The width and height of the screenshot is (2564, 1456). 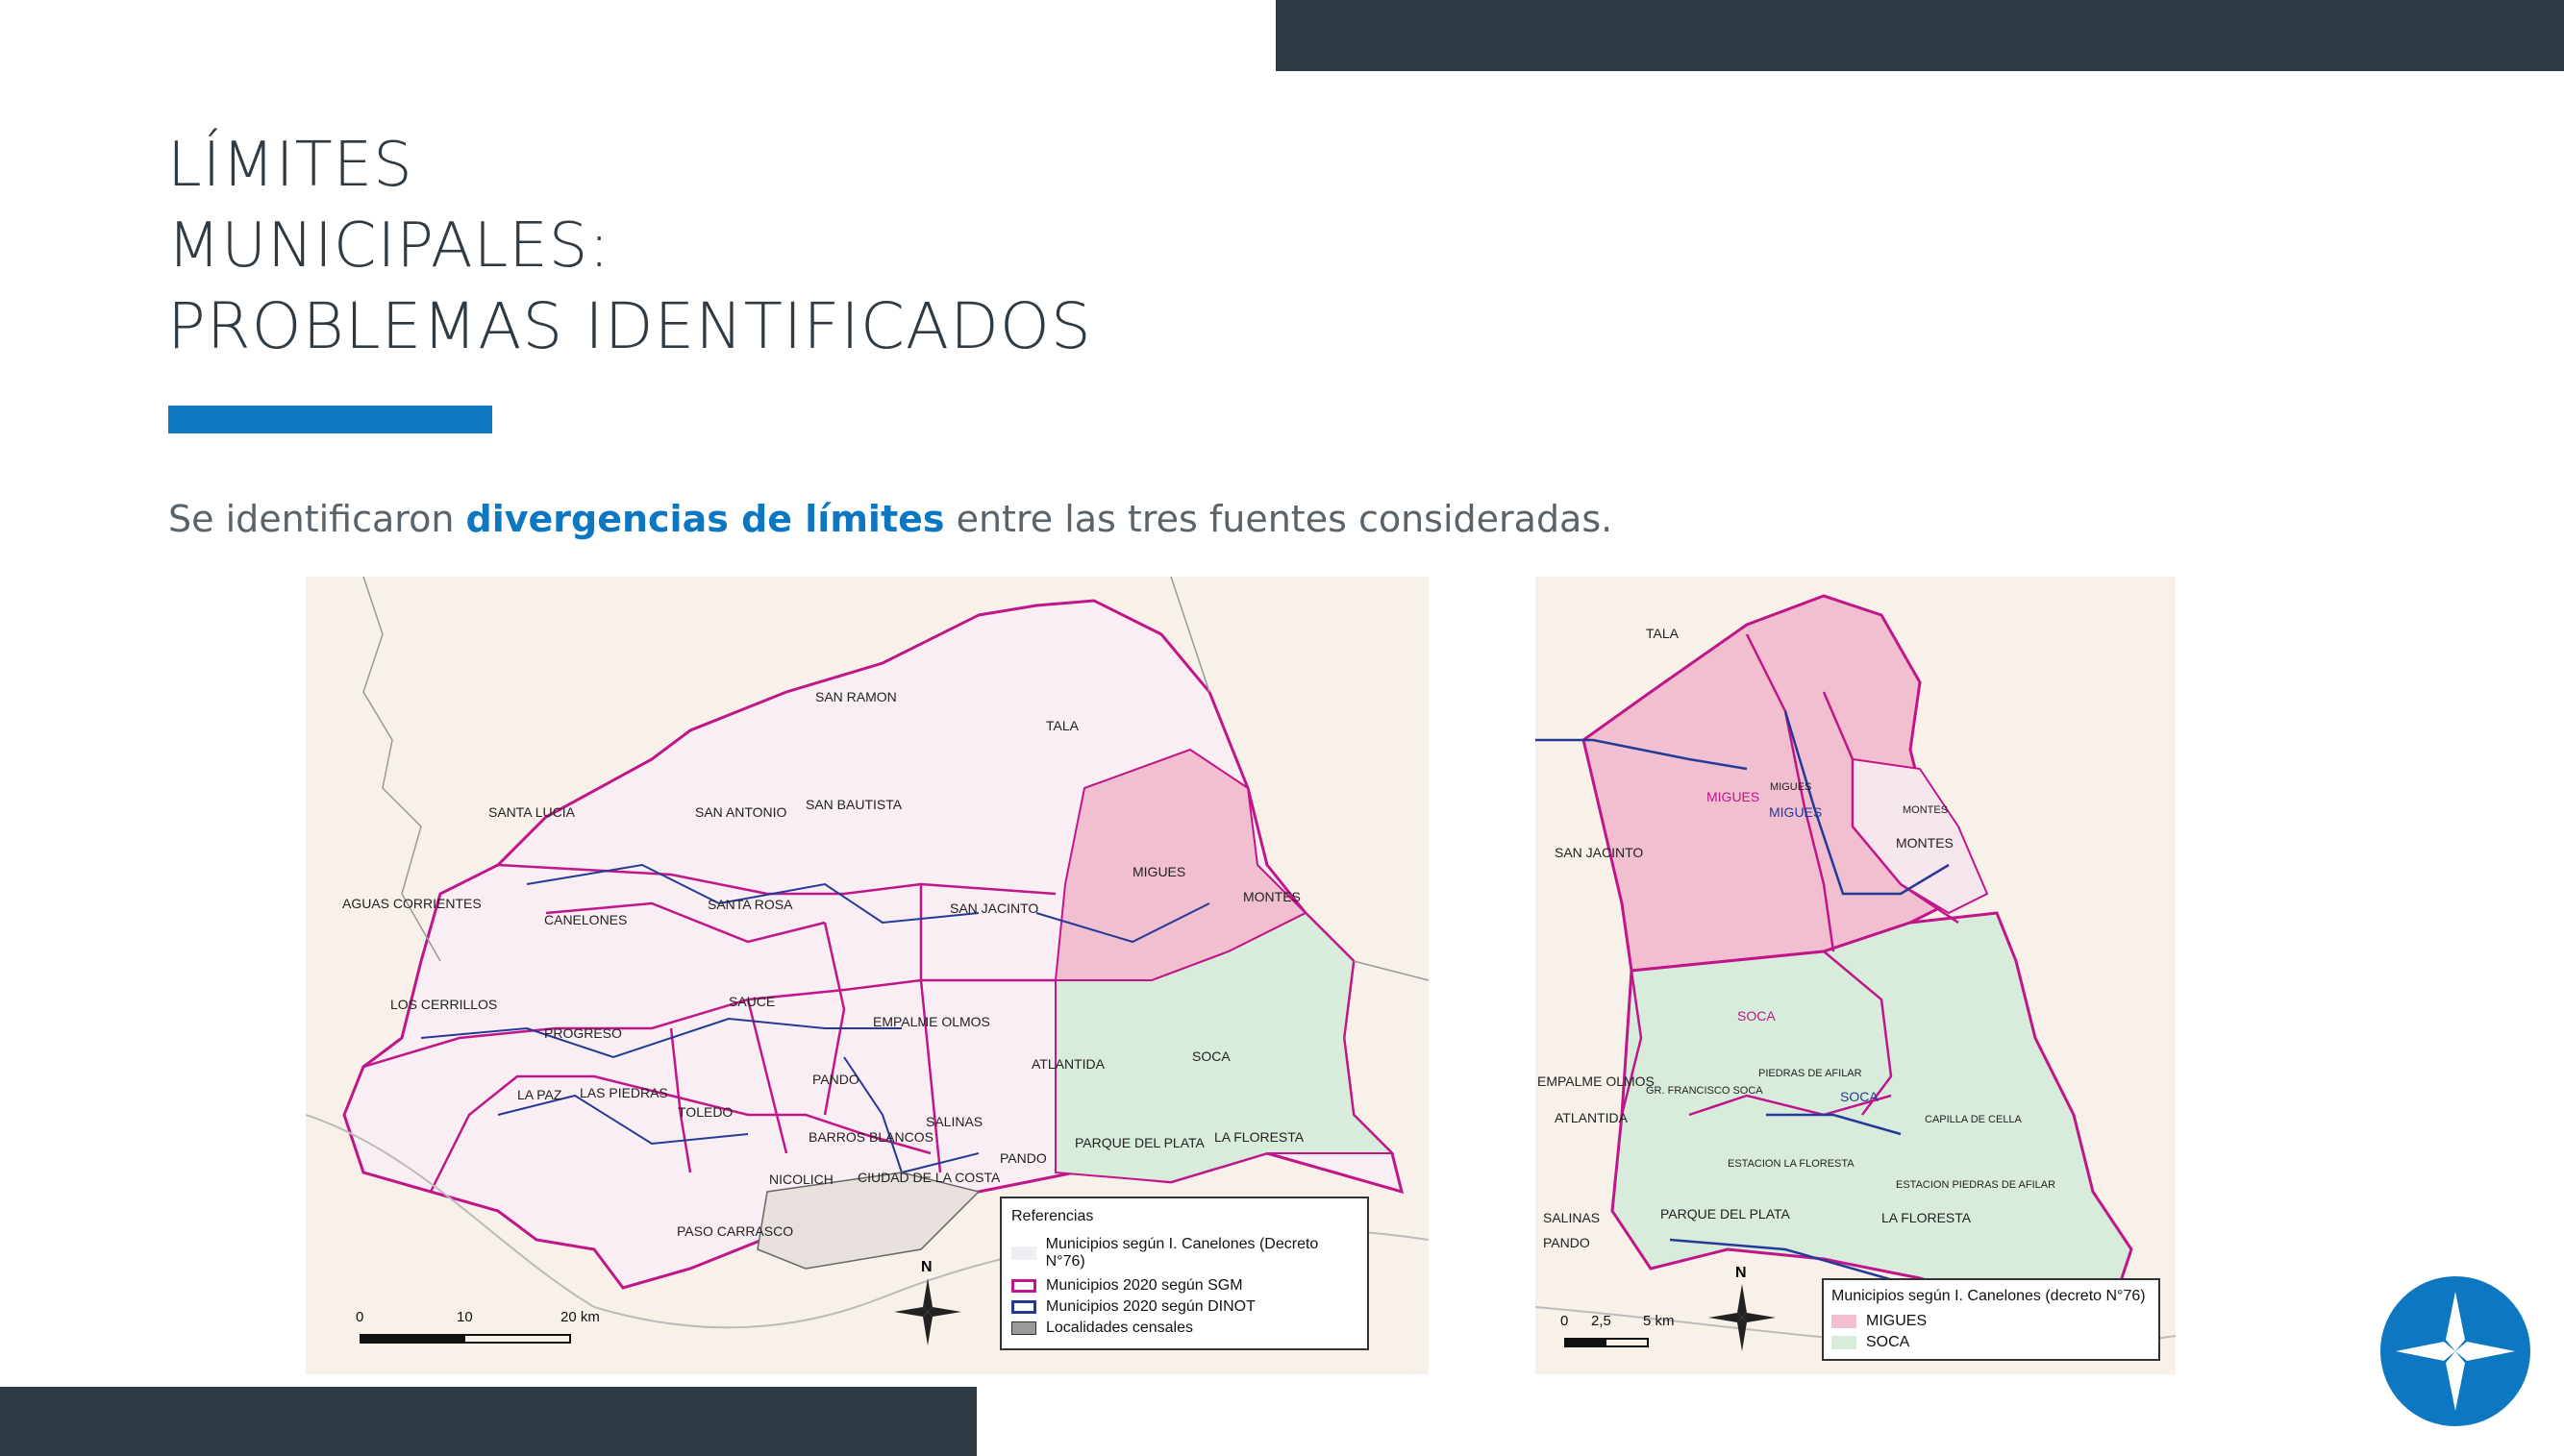 What do you see at coordinates (412, 904) in the screenshot?
I see `map-label: AGUAS CORRIENTES` at bounding box center [412, 904].